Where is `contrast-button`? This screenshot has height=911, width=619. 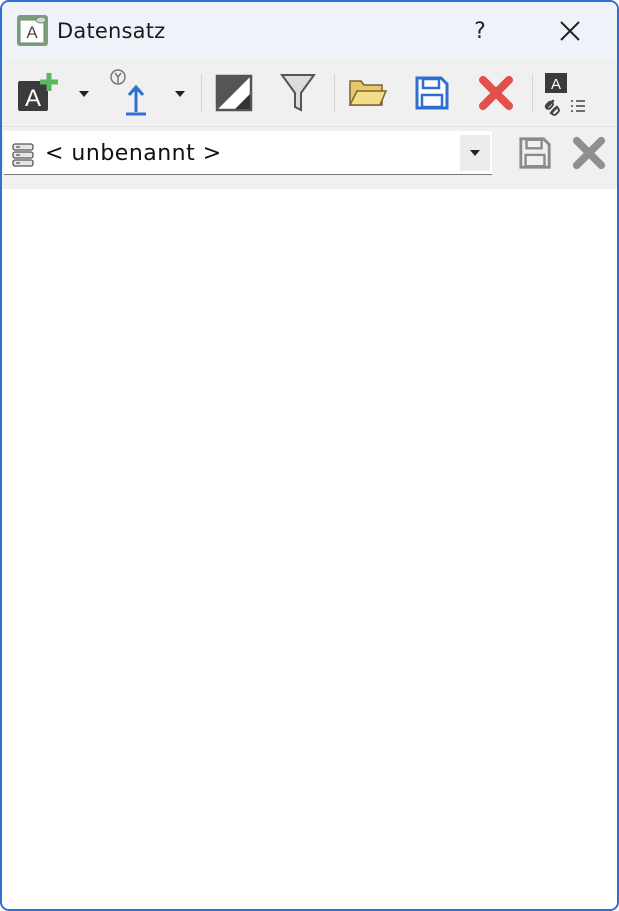 contrast-button is located at coordinates (234, 93).